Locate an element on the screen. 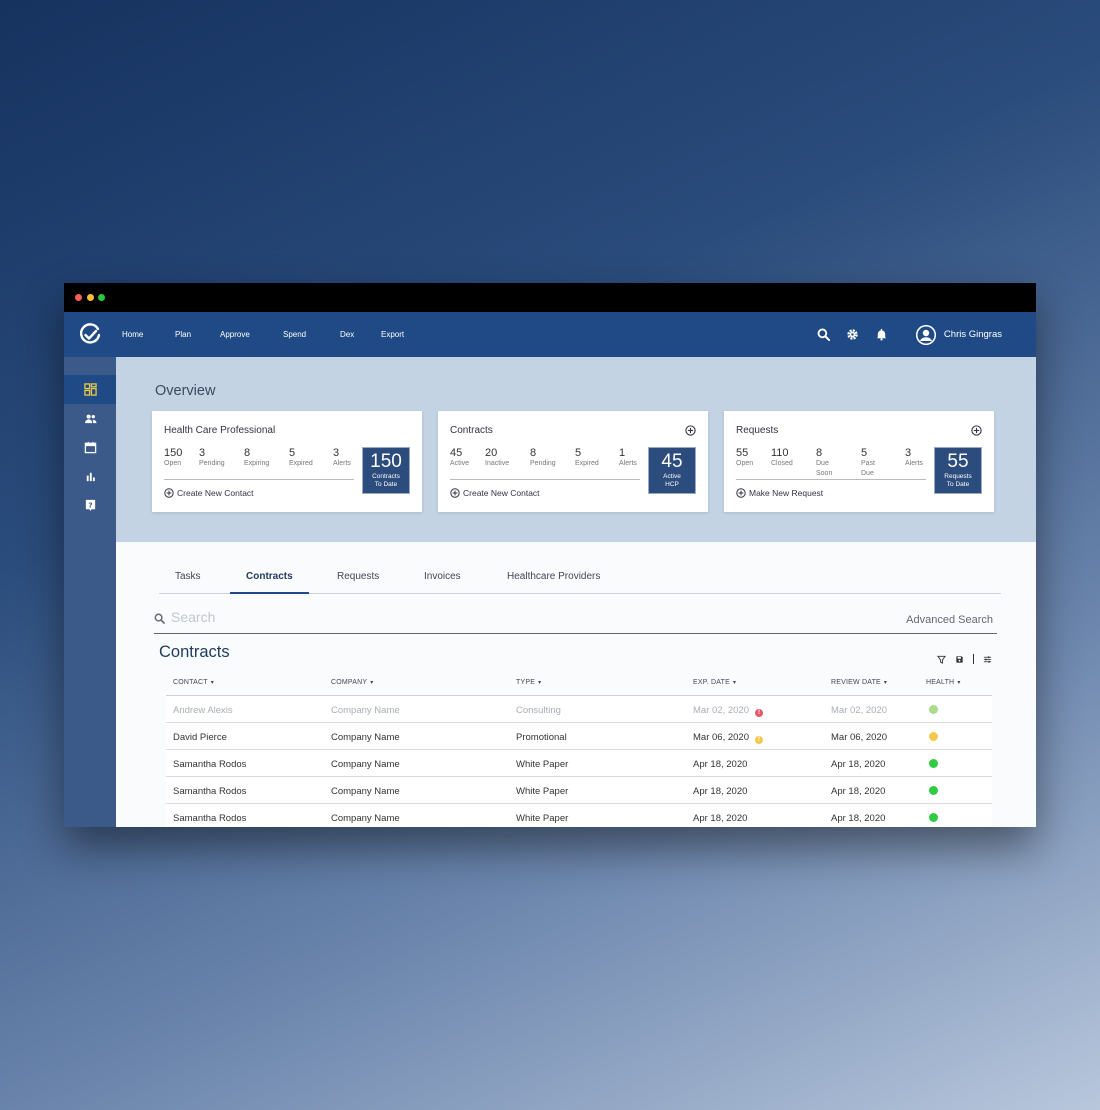  stat: 8 Due Soon is located at coordinates (824, 463).